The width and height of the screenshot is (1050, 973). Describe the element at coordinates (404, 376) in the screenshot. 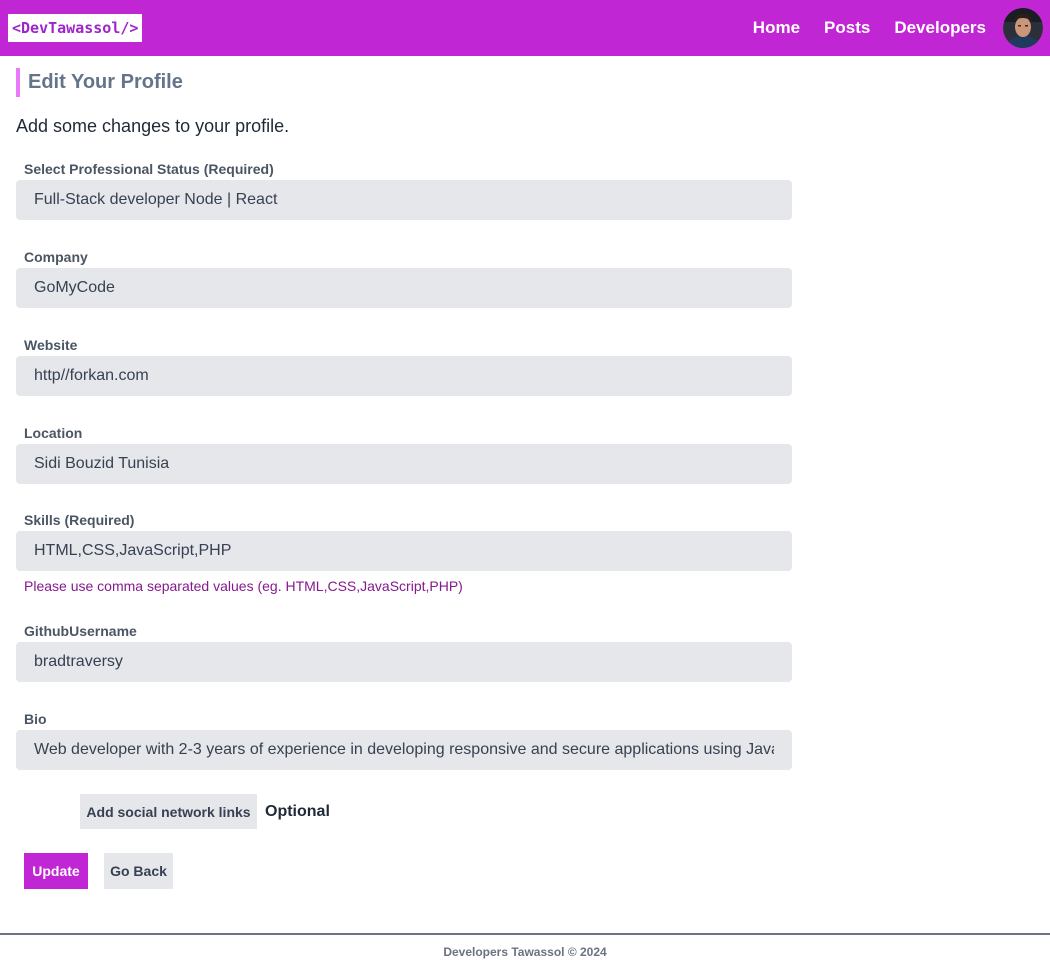

I see `website-input` at that location.